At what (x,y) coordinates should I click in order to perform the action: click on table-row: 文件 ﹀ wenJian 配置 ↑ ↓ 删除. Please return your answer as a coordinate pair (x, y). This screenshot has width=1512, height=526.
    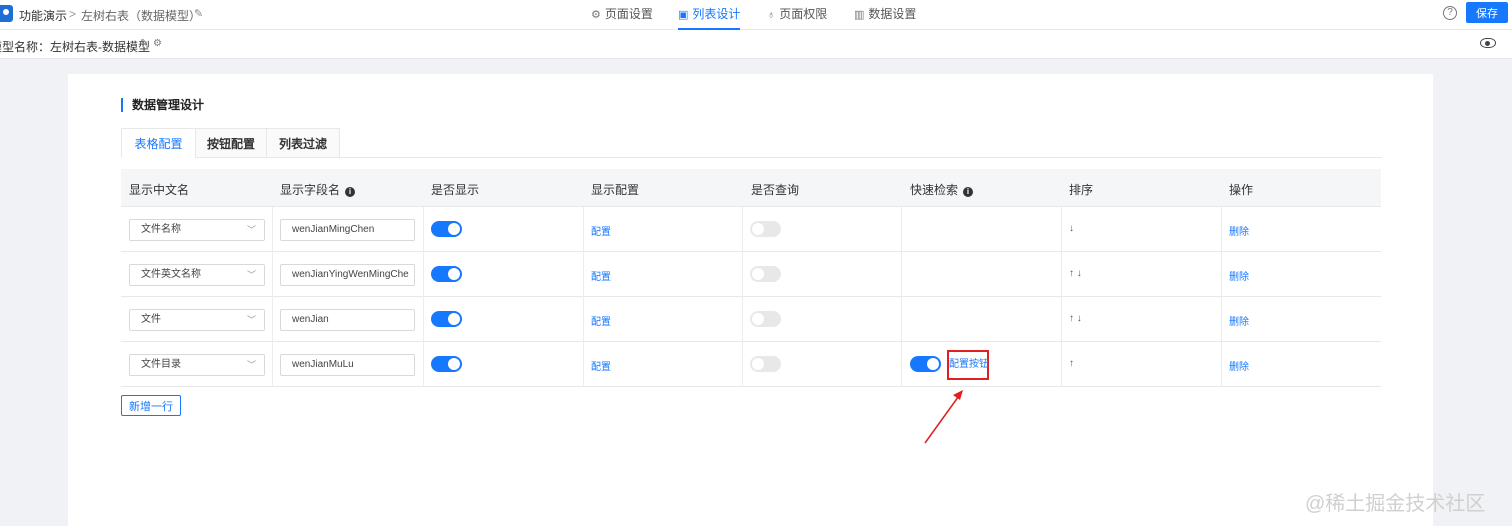
    Looking at the image, I should click on (751, 319).